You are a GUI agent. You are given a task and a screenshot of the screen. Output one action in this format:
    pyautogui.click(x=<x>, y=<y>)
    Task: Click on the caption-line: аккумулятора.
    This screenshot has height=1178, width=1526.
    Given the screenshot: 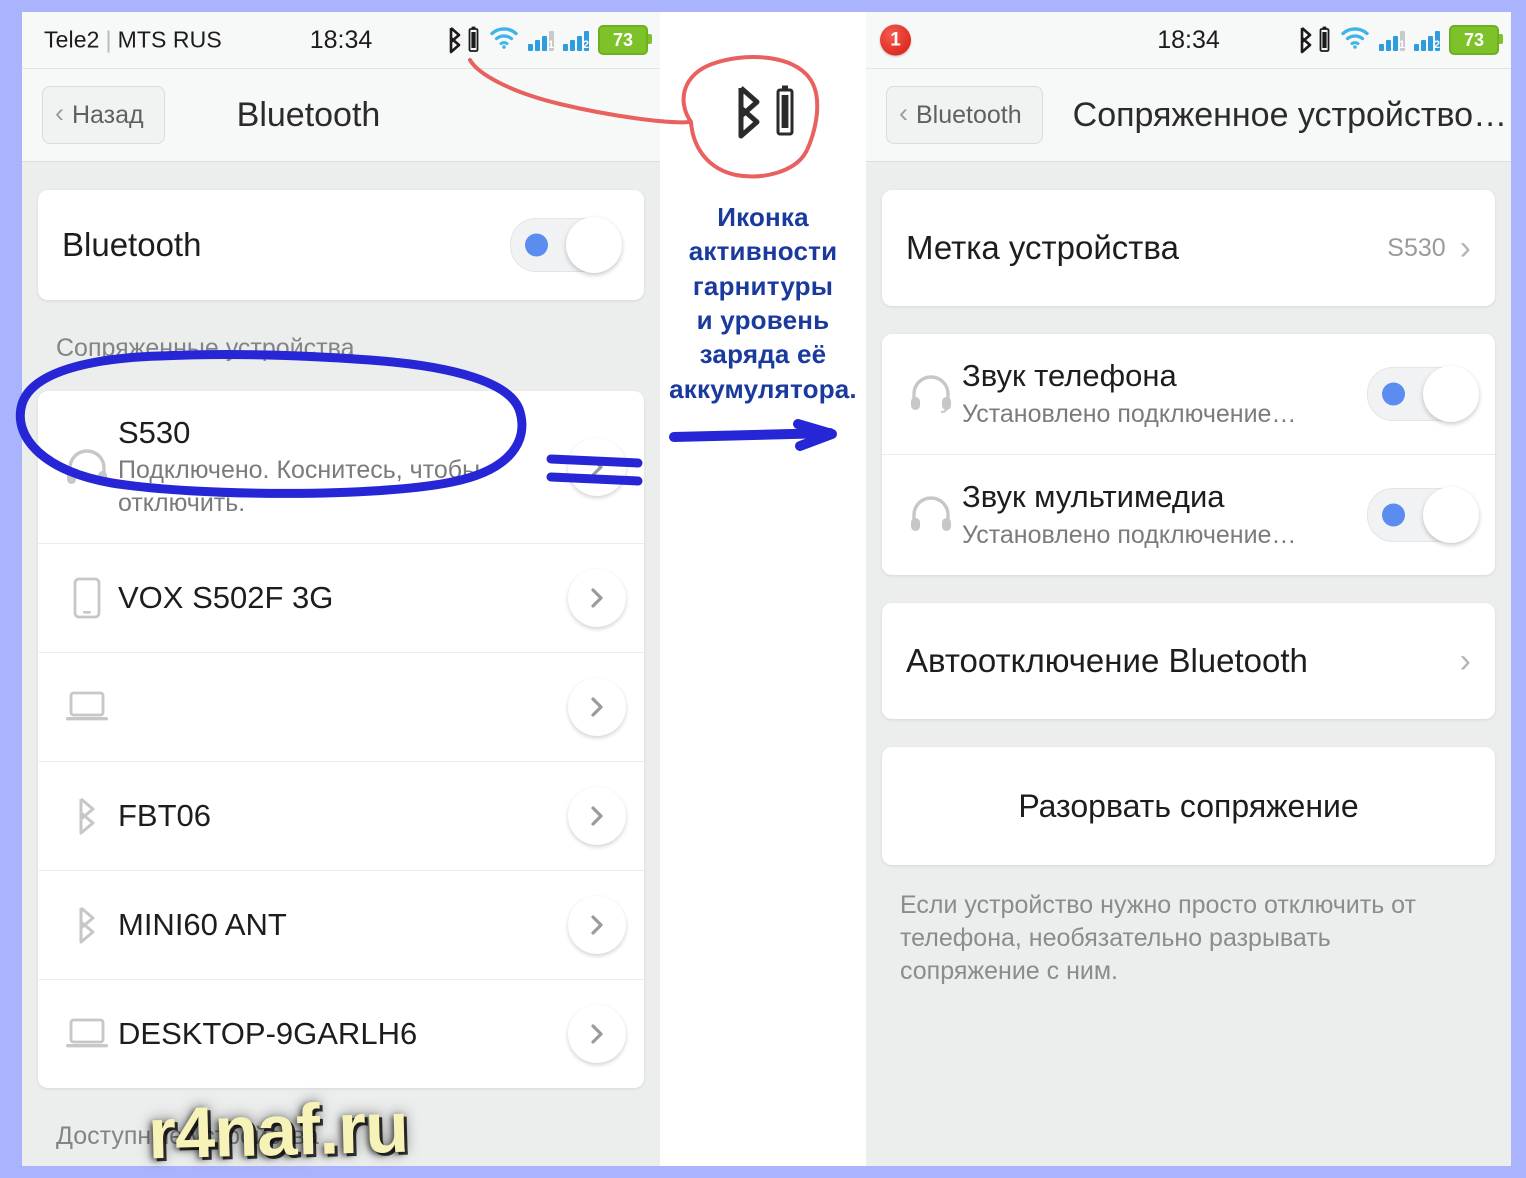 What is the action you would take?
    pyautogui.click(x=763, y=388)
    